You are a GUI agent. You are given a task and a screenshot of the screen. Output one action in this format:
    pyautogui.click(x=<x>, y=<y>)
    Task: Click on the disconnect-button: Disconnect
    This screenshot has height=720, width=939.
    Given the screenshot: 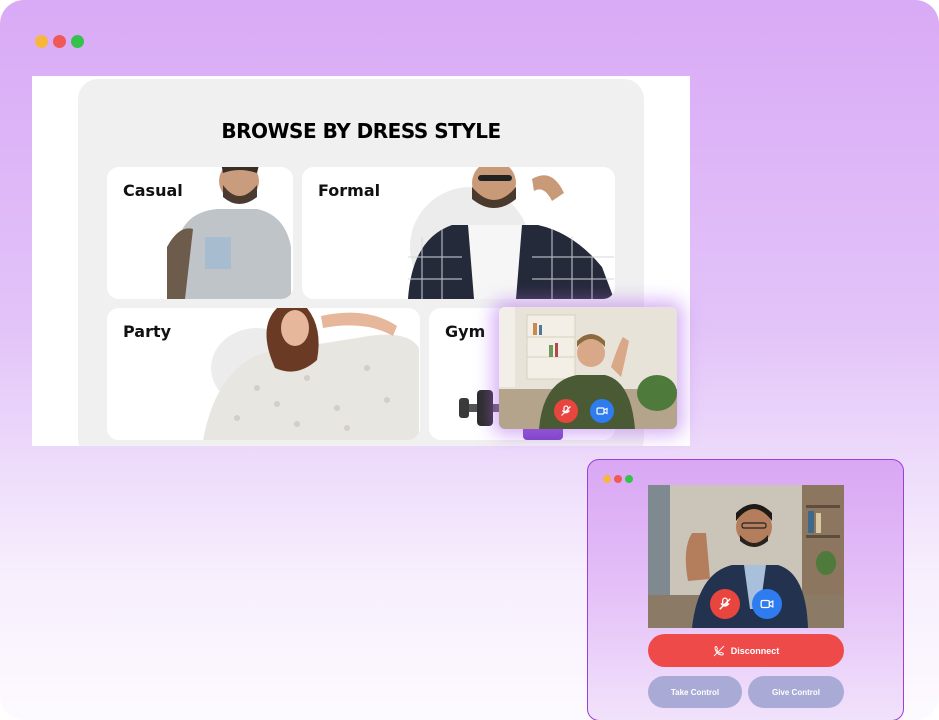 What is the action you would take?
    pyautogui.click(x=746, y=650)
    